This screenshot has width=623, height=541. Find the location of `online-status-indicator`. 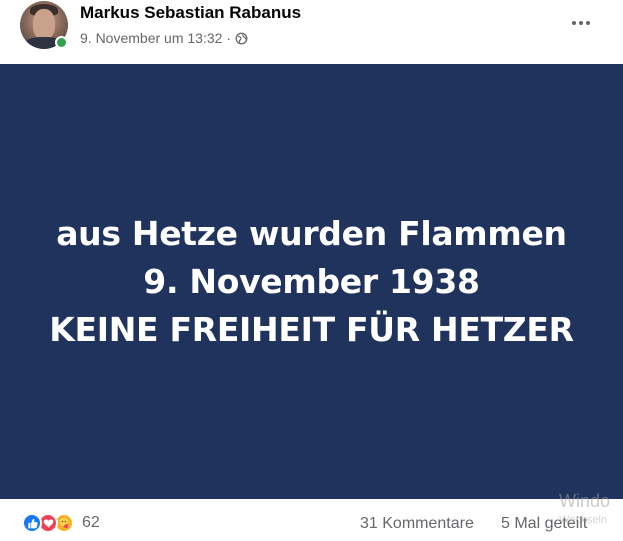

online-status-indicator is located at coordinates (61, 42).